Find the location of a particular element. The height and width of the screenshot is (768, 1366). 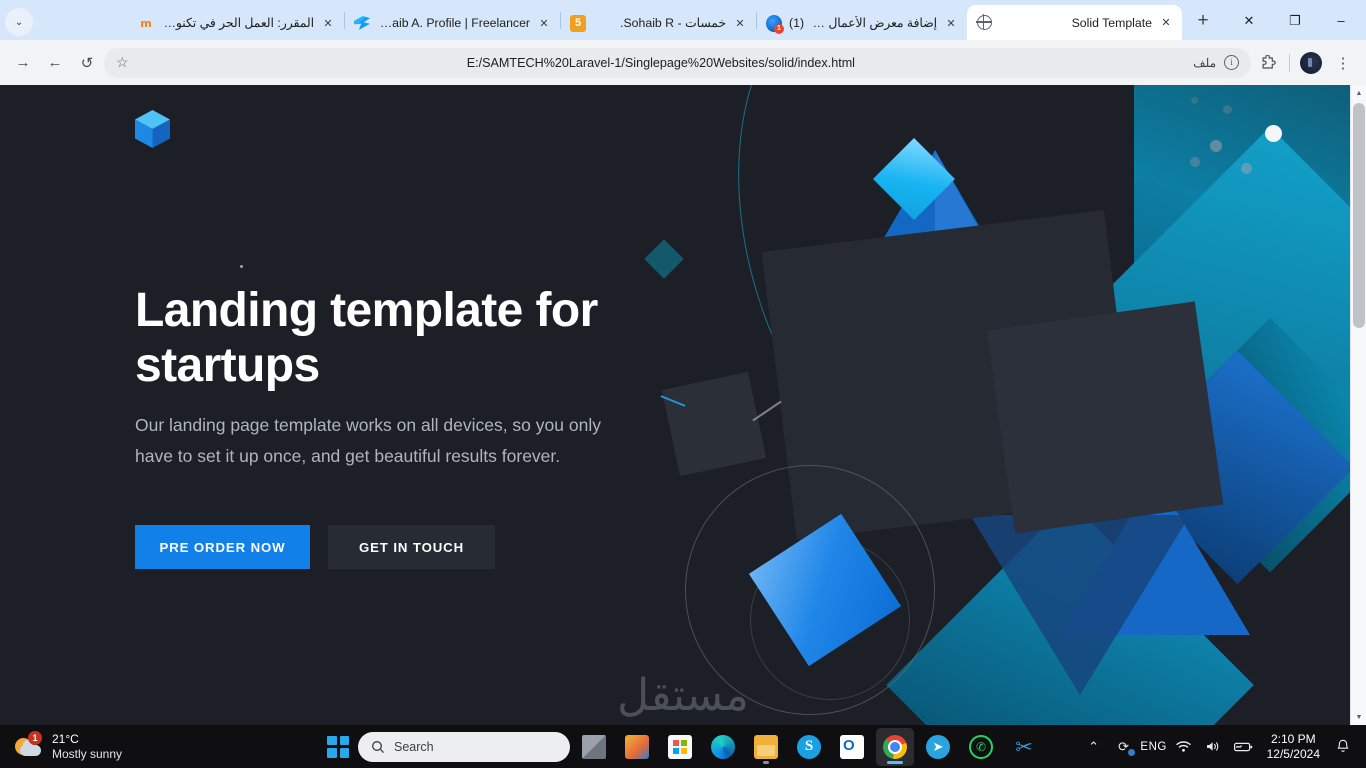

taskbar-app-task-view is located at coordinates (594, 747).